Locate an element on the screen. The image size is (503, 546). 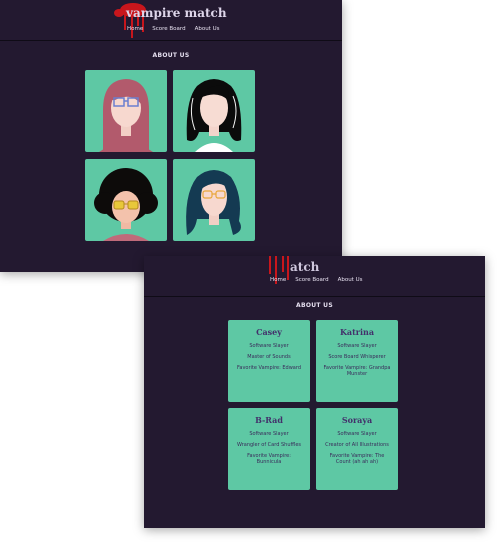
team-member-favorite-vampire: Favorite Vampire: Bunnicula is located at coordinates (269, 459).